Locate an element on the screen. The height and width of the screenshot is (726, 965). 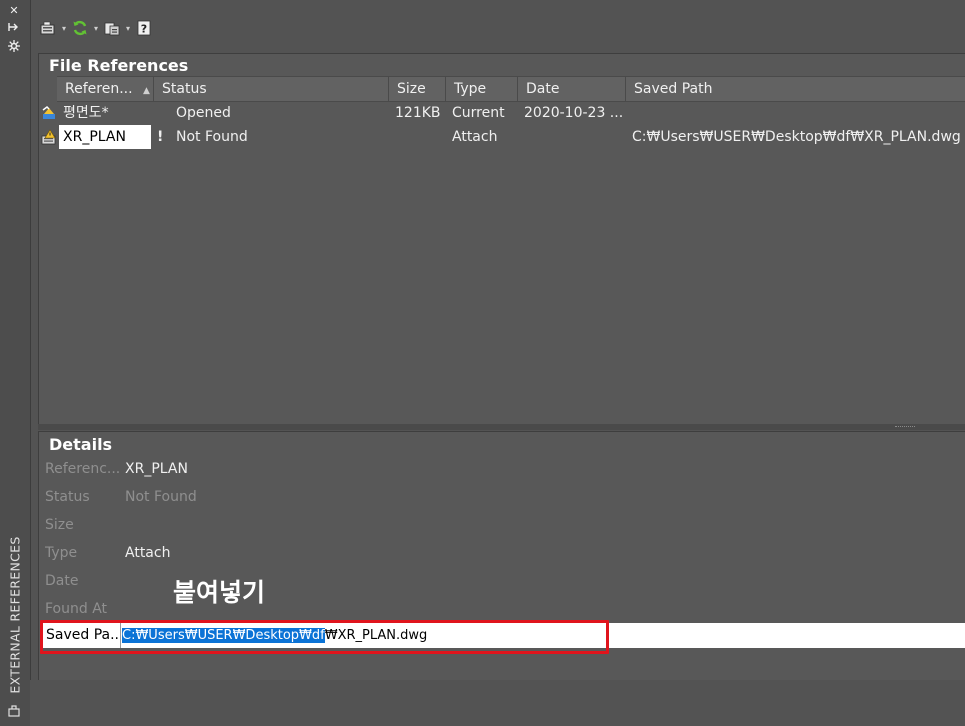
column-reference-name: Referen... ▲ is located at coordinates (105, 89).